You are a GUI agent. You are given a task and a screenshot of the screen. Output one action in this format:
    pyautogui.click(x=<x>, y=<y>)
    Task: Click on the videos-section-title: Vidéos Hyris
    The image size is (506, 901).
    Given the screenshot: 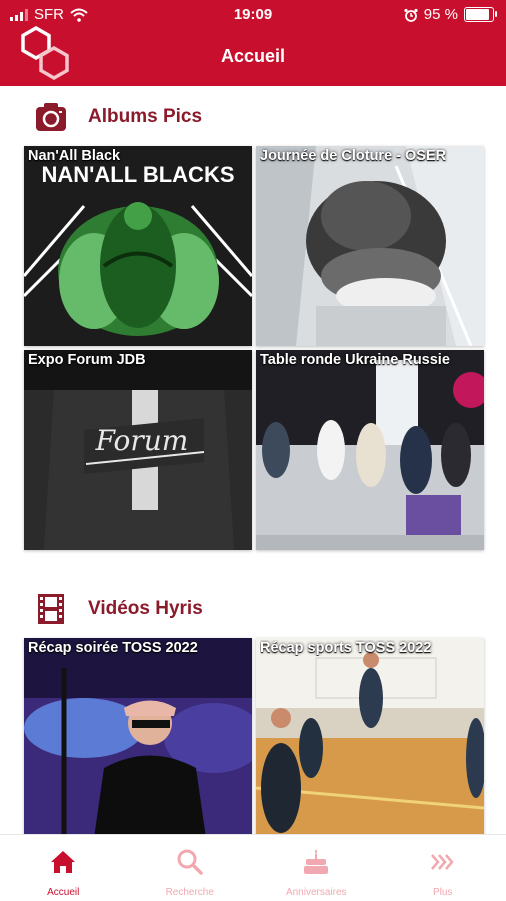 What is the action you would take?
    pyautogui.click(x=145, y=609)
    